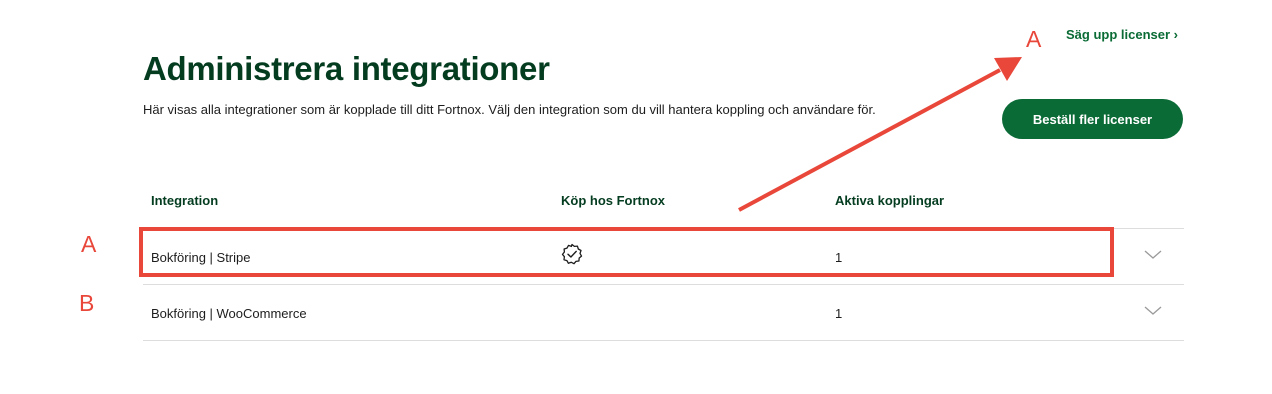 The width and height of the screenshot is (1272, 394). Describe the element at coordinates (572, 254) in the screenshot. I see `verified-check-icon` at that location.